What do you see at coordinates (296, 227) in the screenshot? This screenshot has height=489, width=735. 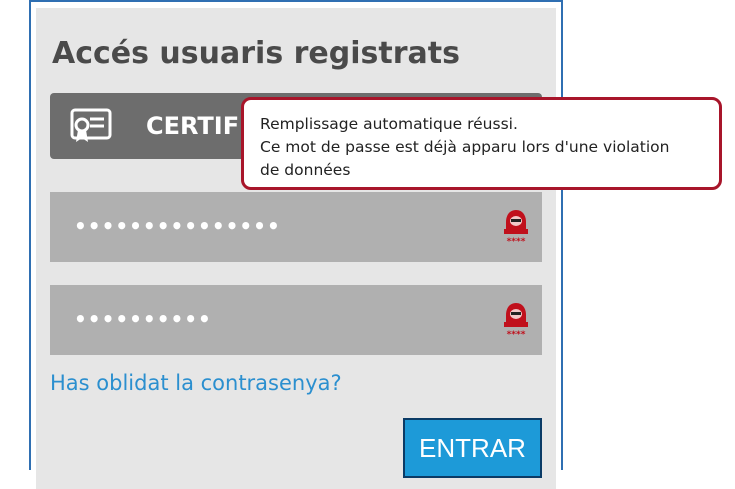 I see `username-field: ••••••••••••••• ****` at bounding box center [296, 227].